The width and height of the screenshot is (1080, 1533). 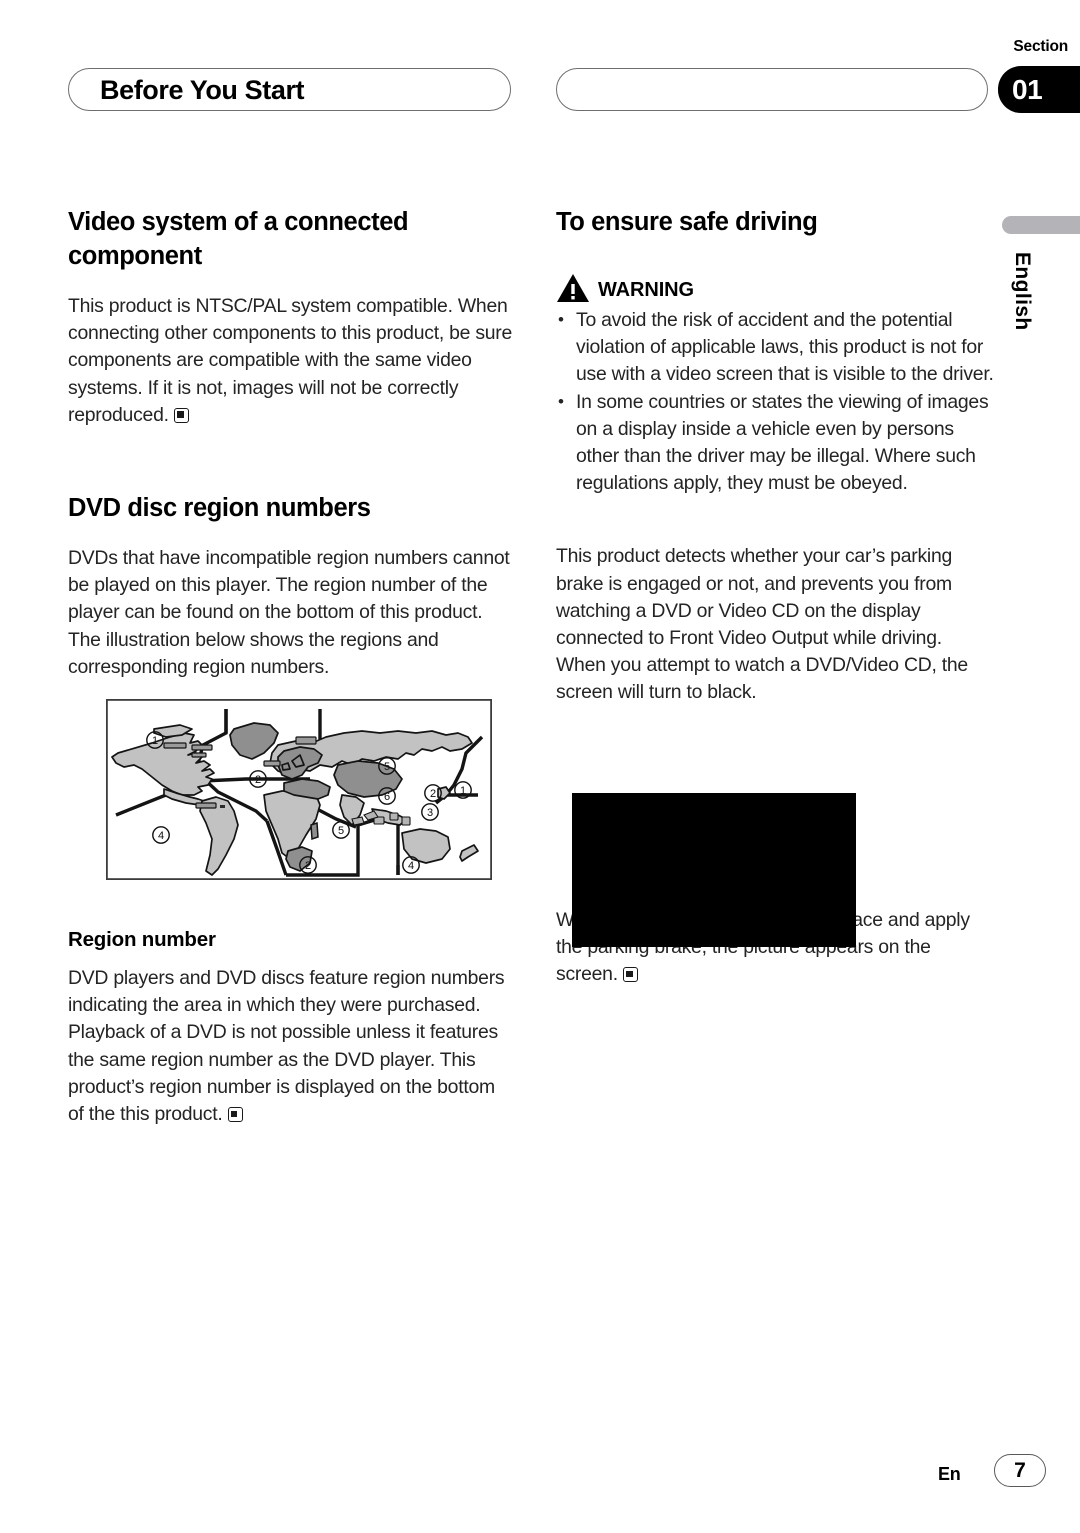 I want to click on section-number-tab: 01, so click(x=1039, y=89).